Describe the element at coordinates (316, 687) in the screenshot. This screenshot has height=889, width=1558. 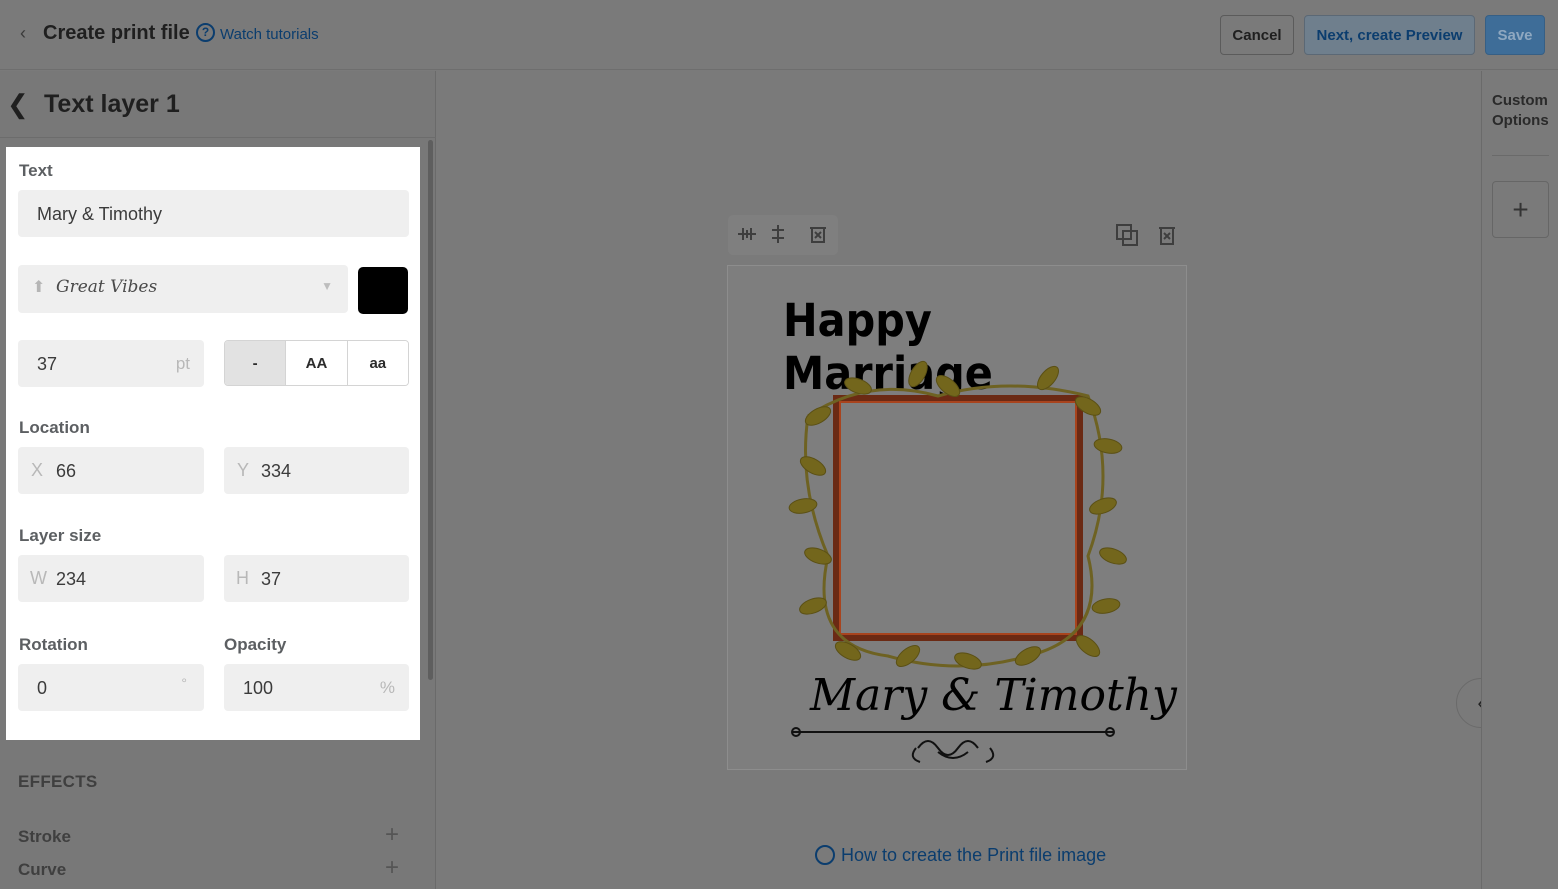
I see `opacity-input: 100 %` at that location.